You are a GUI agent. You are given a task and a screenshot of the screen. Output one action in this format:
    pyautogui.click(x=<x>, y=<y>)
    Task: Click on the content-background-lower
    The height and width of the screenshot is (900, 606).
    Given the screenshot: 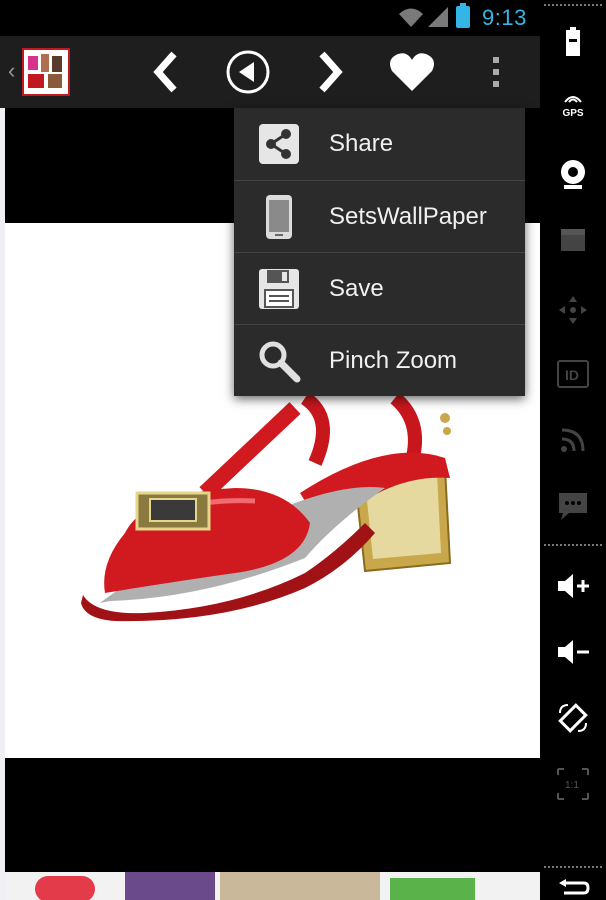 What is the action you would take?
    pyautogui.click(x=272, y=815)
    